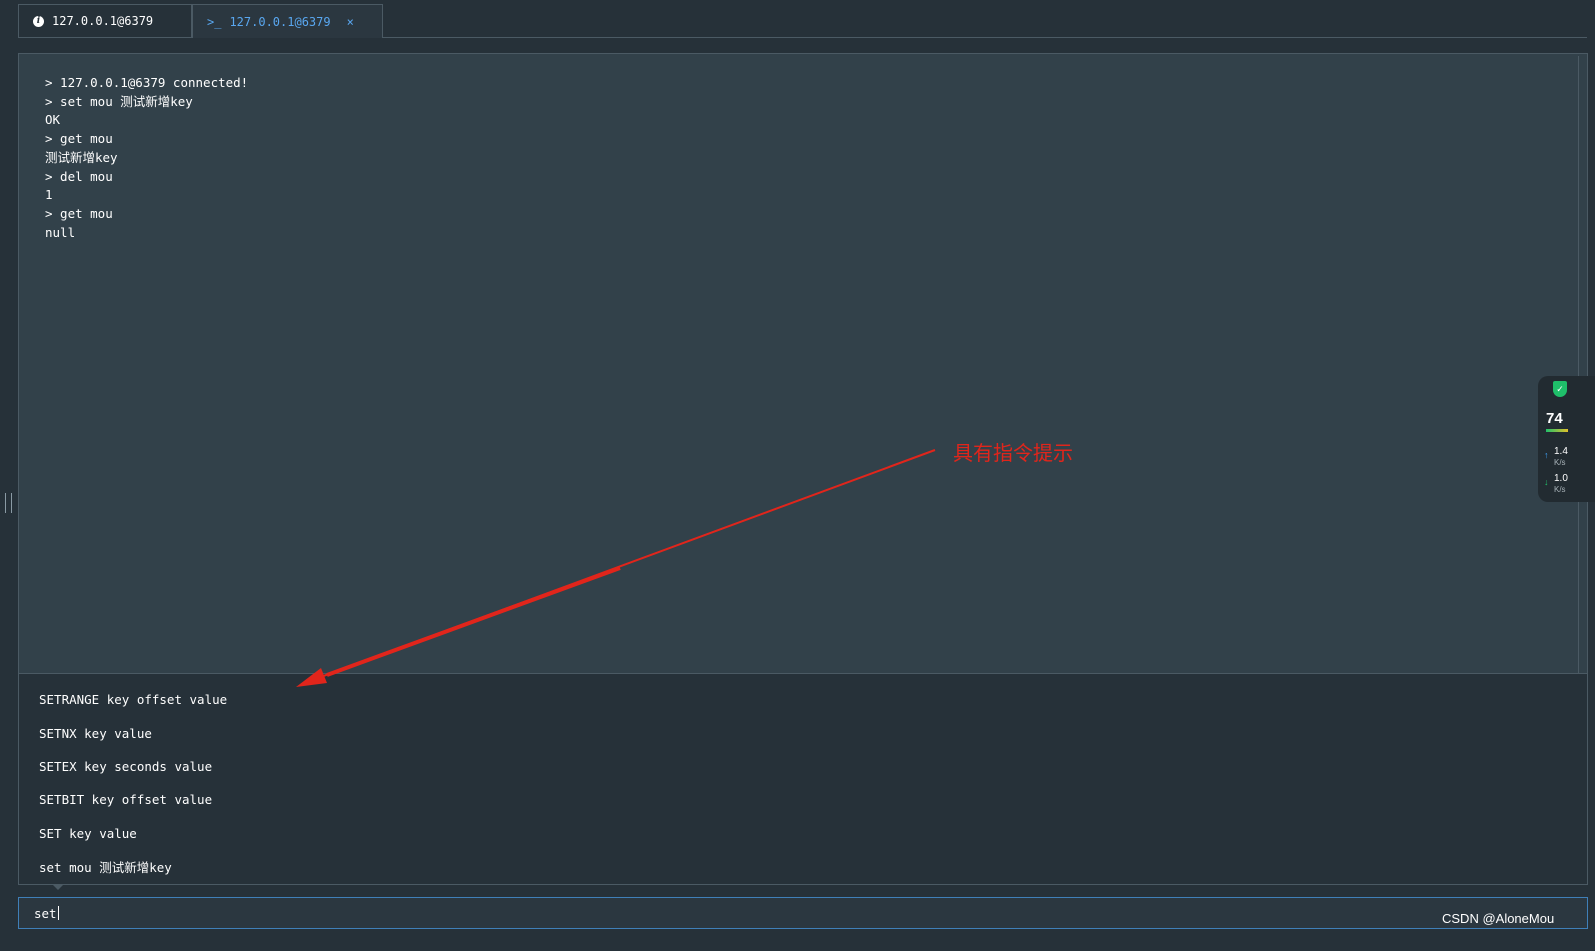 The width and height of the screenshot is (1595, 951). I want to click on tab-console: >_ 127.0.0.1@6379 ×, so click(287, 21).